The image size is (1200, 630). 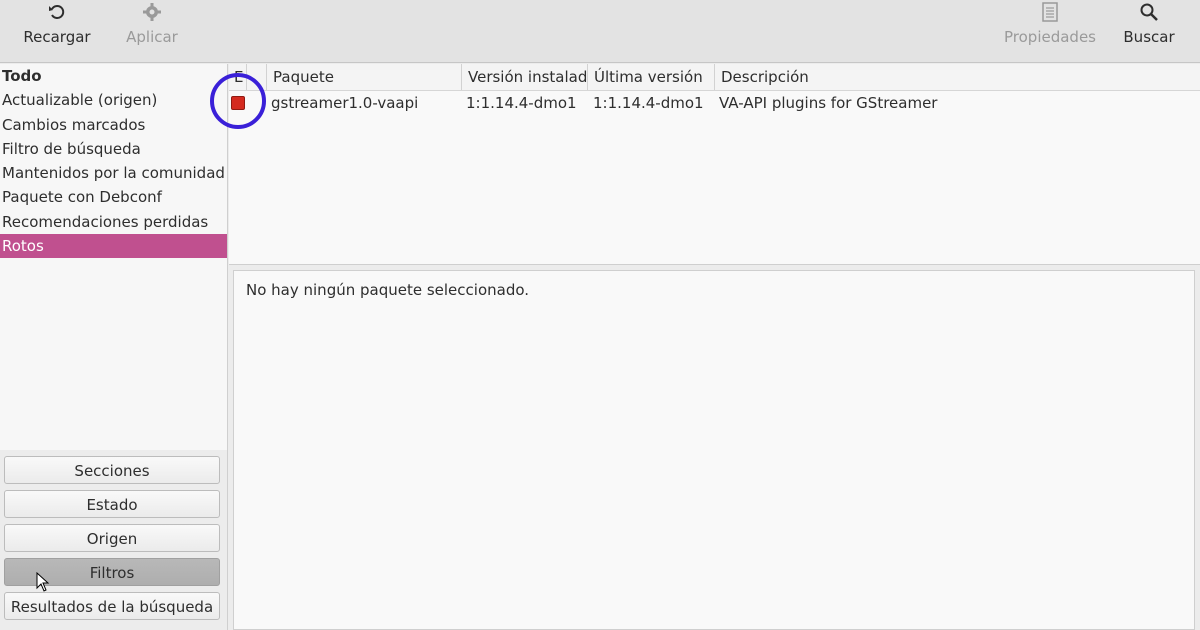 I want to click on sections-button: Secciones, so click(x=112, y=470).